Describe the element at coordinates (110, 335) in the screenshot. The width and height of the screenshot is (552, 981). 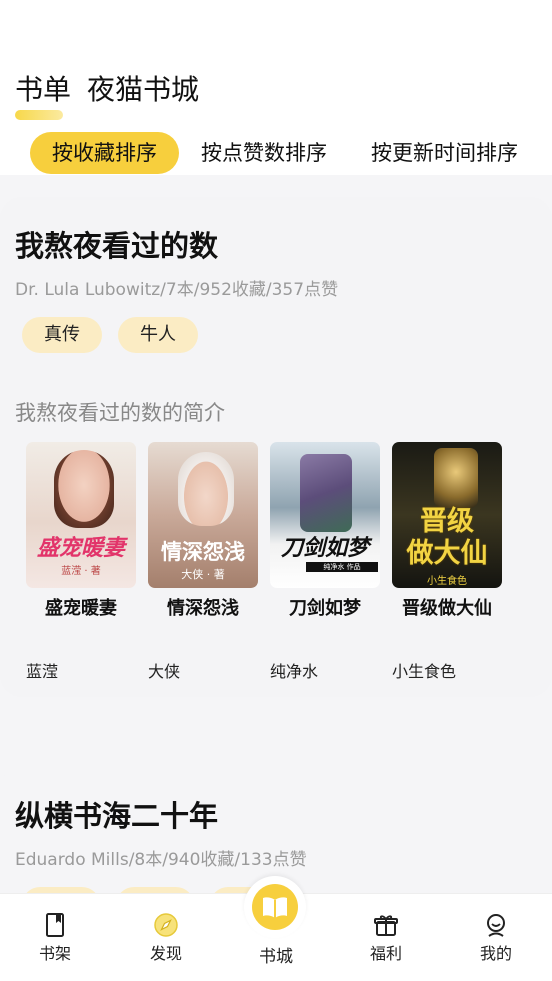
I see `tag-list: 真传 牛人` at that location.